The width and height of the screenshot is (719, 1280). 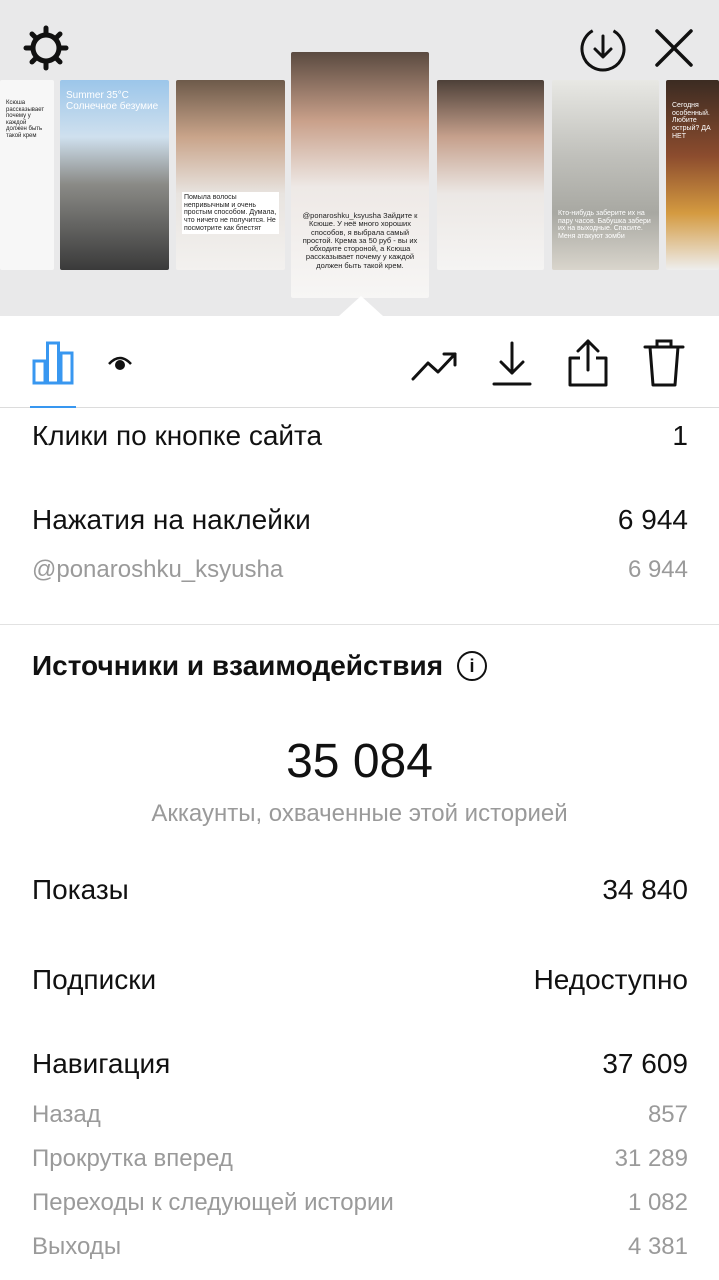 What do you see at coordinates (360, 436) in the screenshot?
I see `website-clicks-row: Клики по кнопке сайта 1` at bounding box center [360, 436].